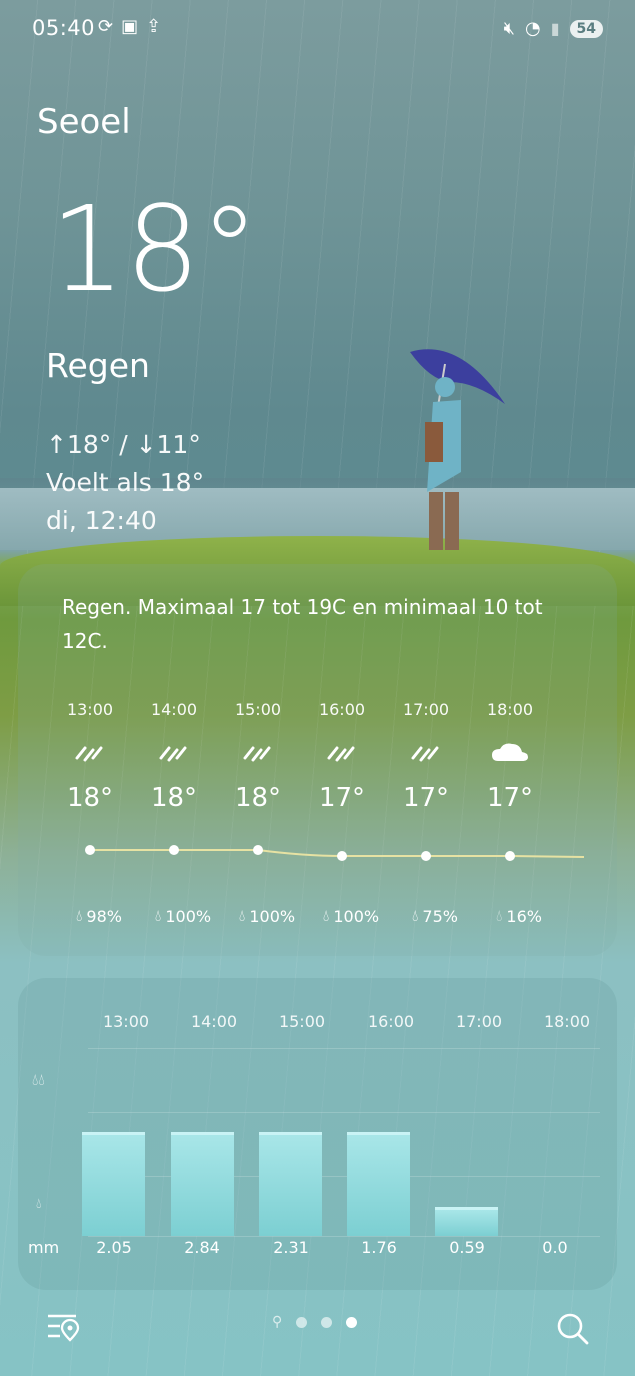  I want to click on gallery-icon: ▣, so click(130, 26).